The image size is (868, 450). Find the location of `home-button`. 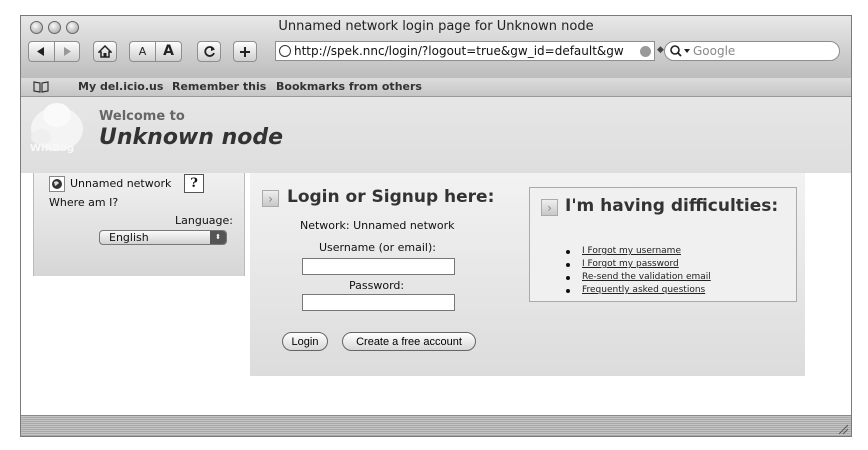

home-button is located at coordinates (105, 51).